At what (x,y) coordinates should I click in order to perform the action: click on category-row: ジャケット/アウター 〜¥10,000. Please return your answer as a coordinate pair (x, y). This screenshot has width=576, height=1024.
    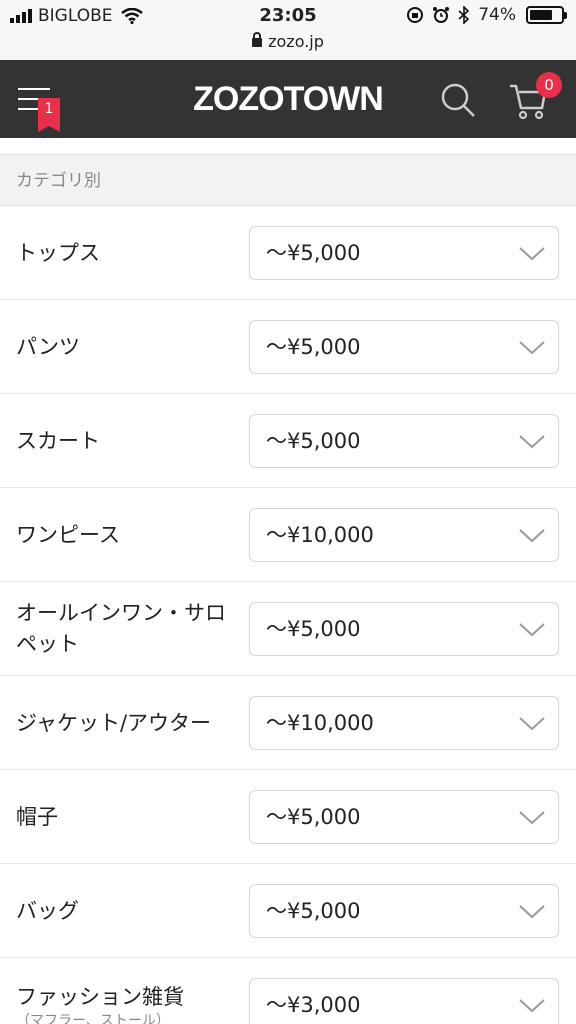
    Looking at the image, I should click on (288, 723).